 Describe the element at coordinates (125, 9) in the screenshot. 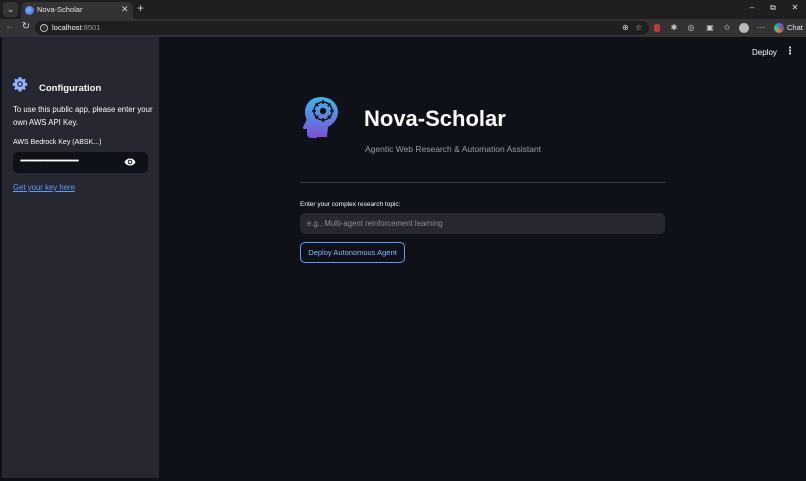

I see `tab-close-icon: ✕` at that location.